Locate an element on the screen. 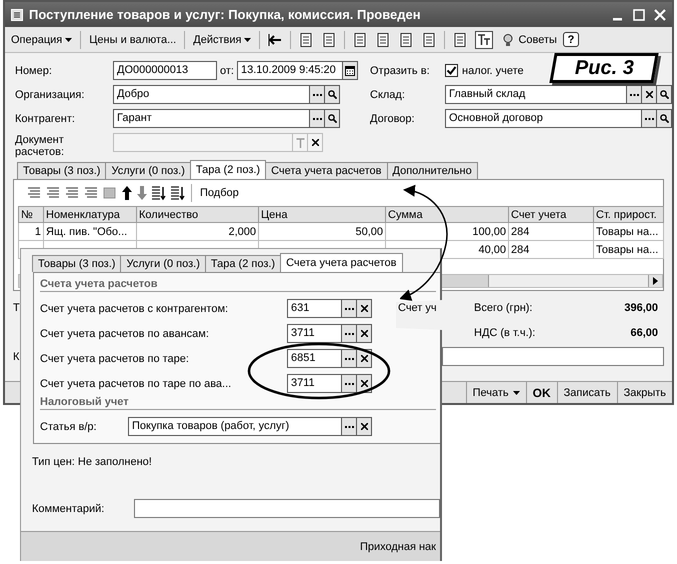 The image size is (677, 564). tips-button: Советы is located at coordinates (529, 40).